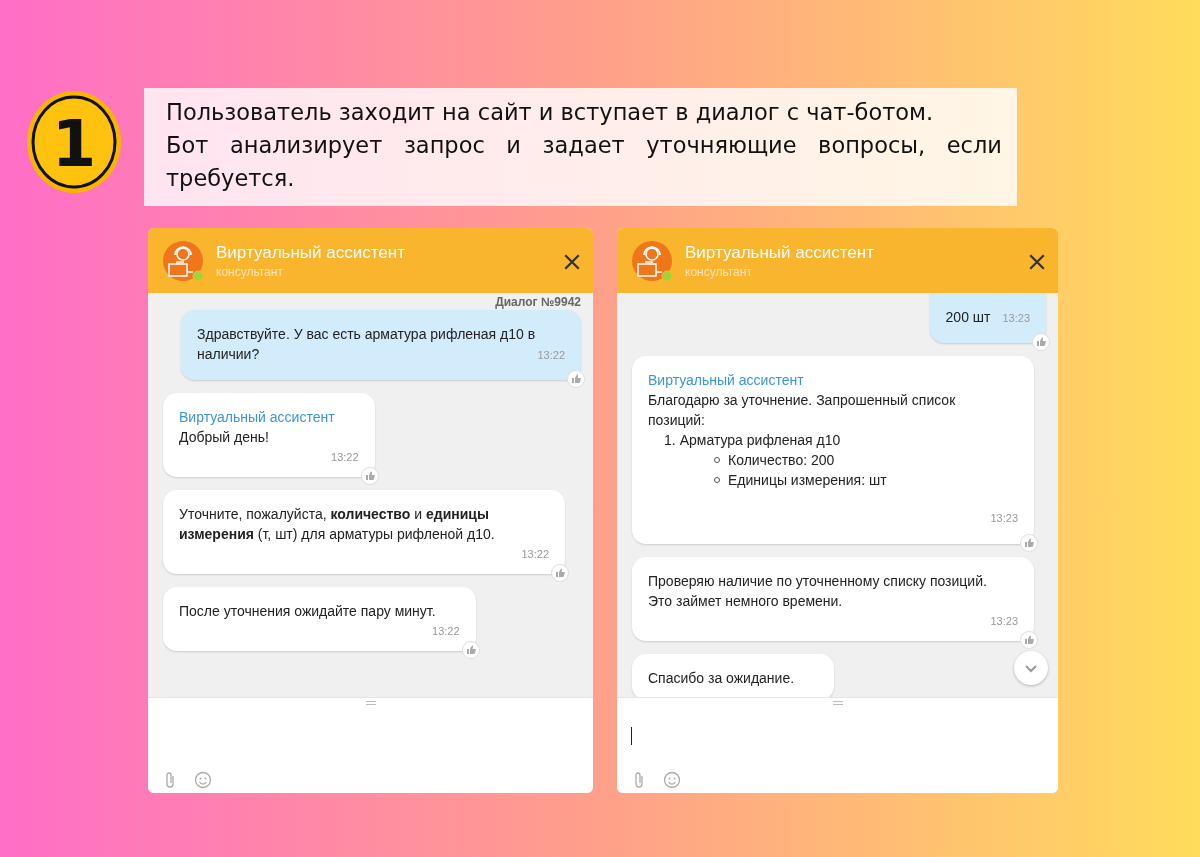 This screenshot has width=1200, height=857. Describe the element at coordinates (224, 437) in the screenshot. I see `message-text: Добрый день!` at that location.